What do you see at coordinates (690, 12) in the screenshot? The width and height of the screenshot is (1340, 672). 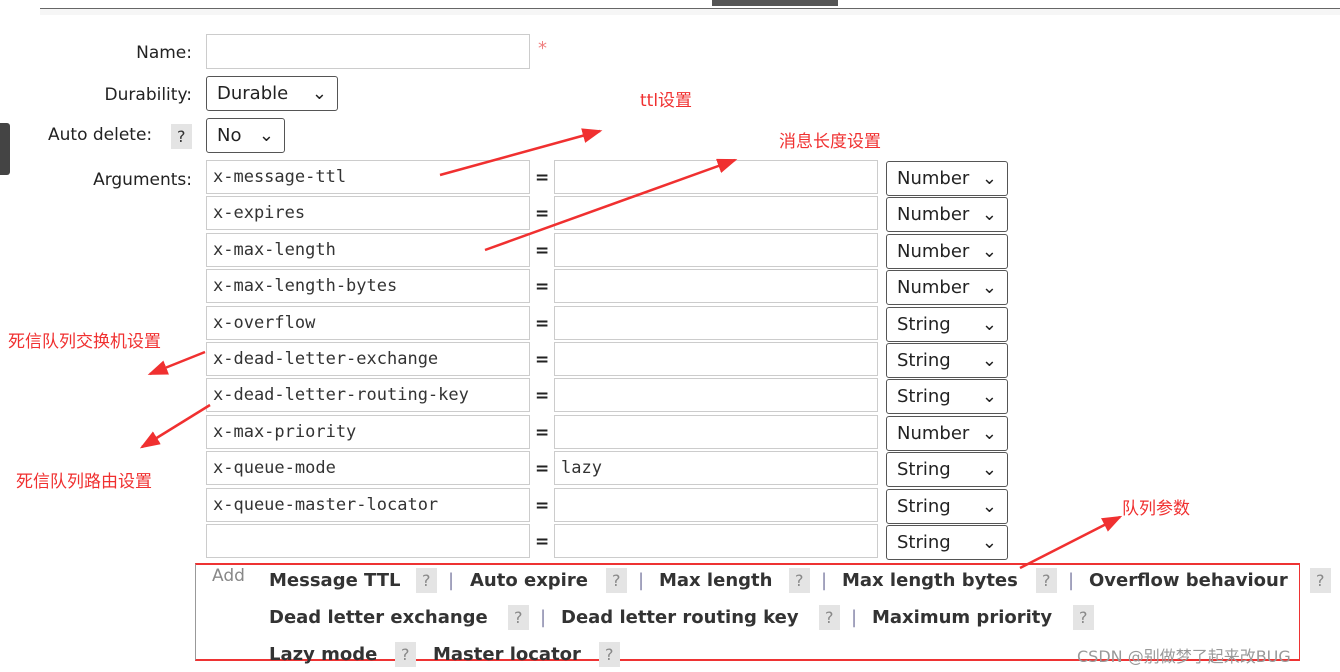 I see `top-shade` at bounding box center [690, 12].